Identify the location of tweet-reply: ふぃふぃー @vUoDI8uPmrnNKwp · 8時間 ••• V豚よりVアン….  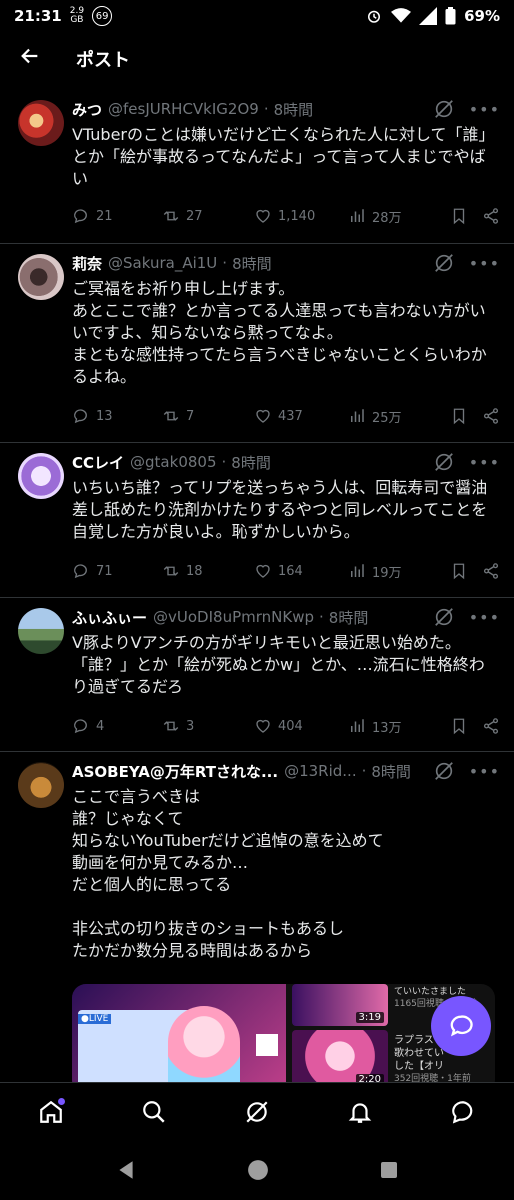
(257, 675).